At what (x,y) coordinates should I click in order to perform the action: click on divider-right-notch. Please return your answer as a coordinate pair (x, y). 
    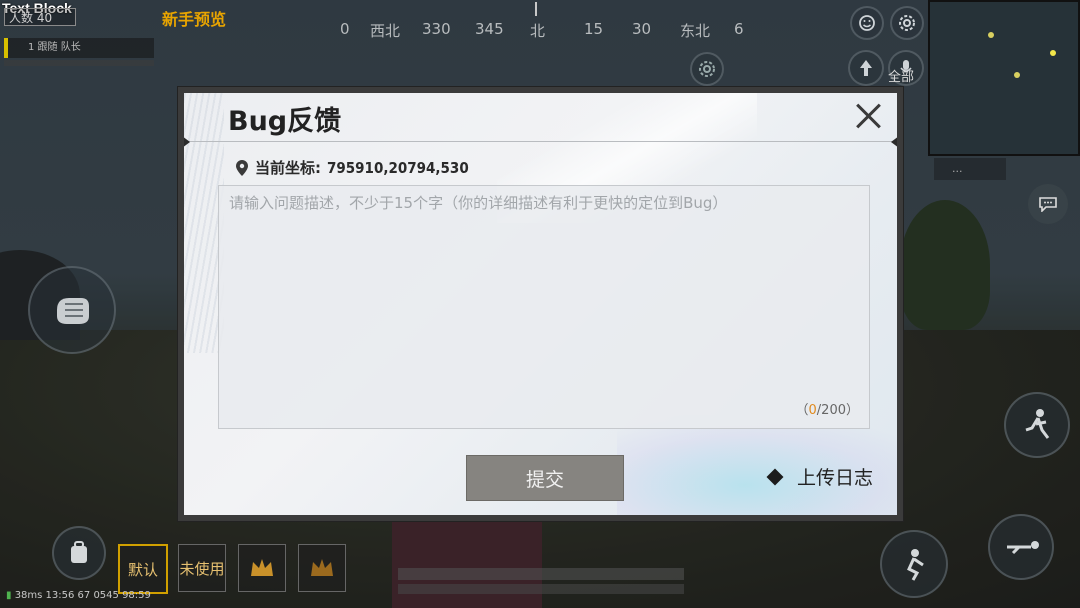
    Looking at the image, I should click on (894, 142).